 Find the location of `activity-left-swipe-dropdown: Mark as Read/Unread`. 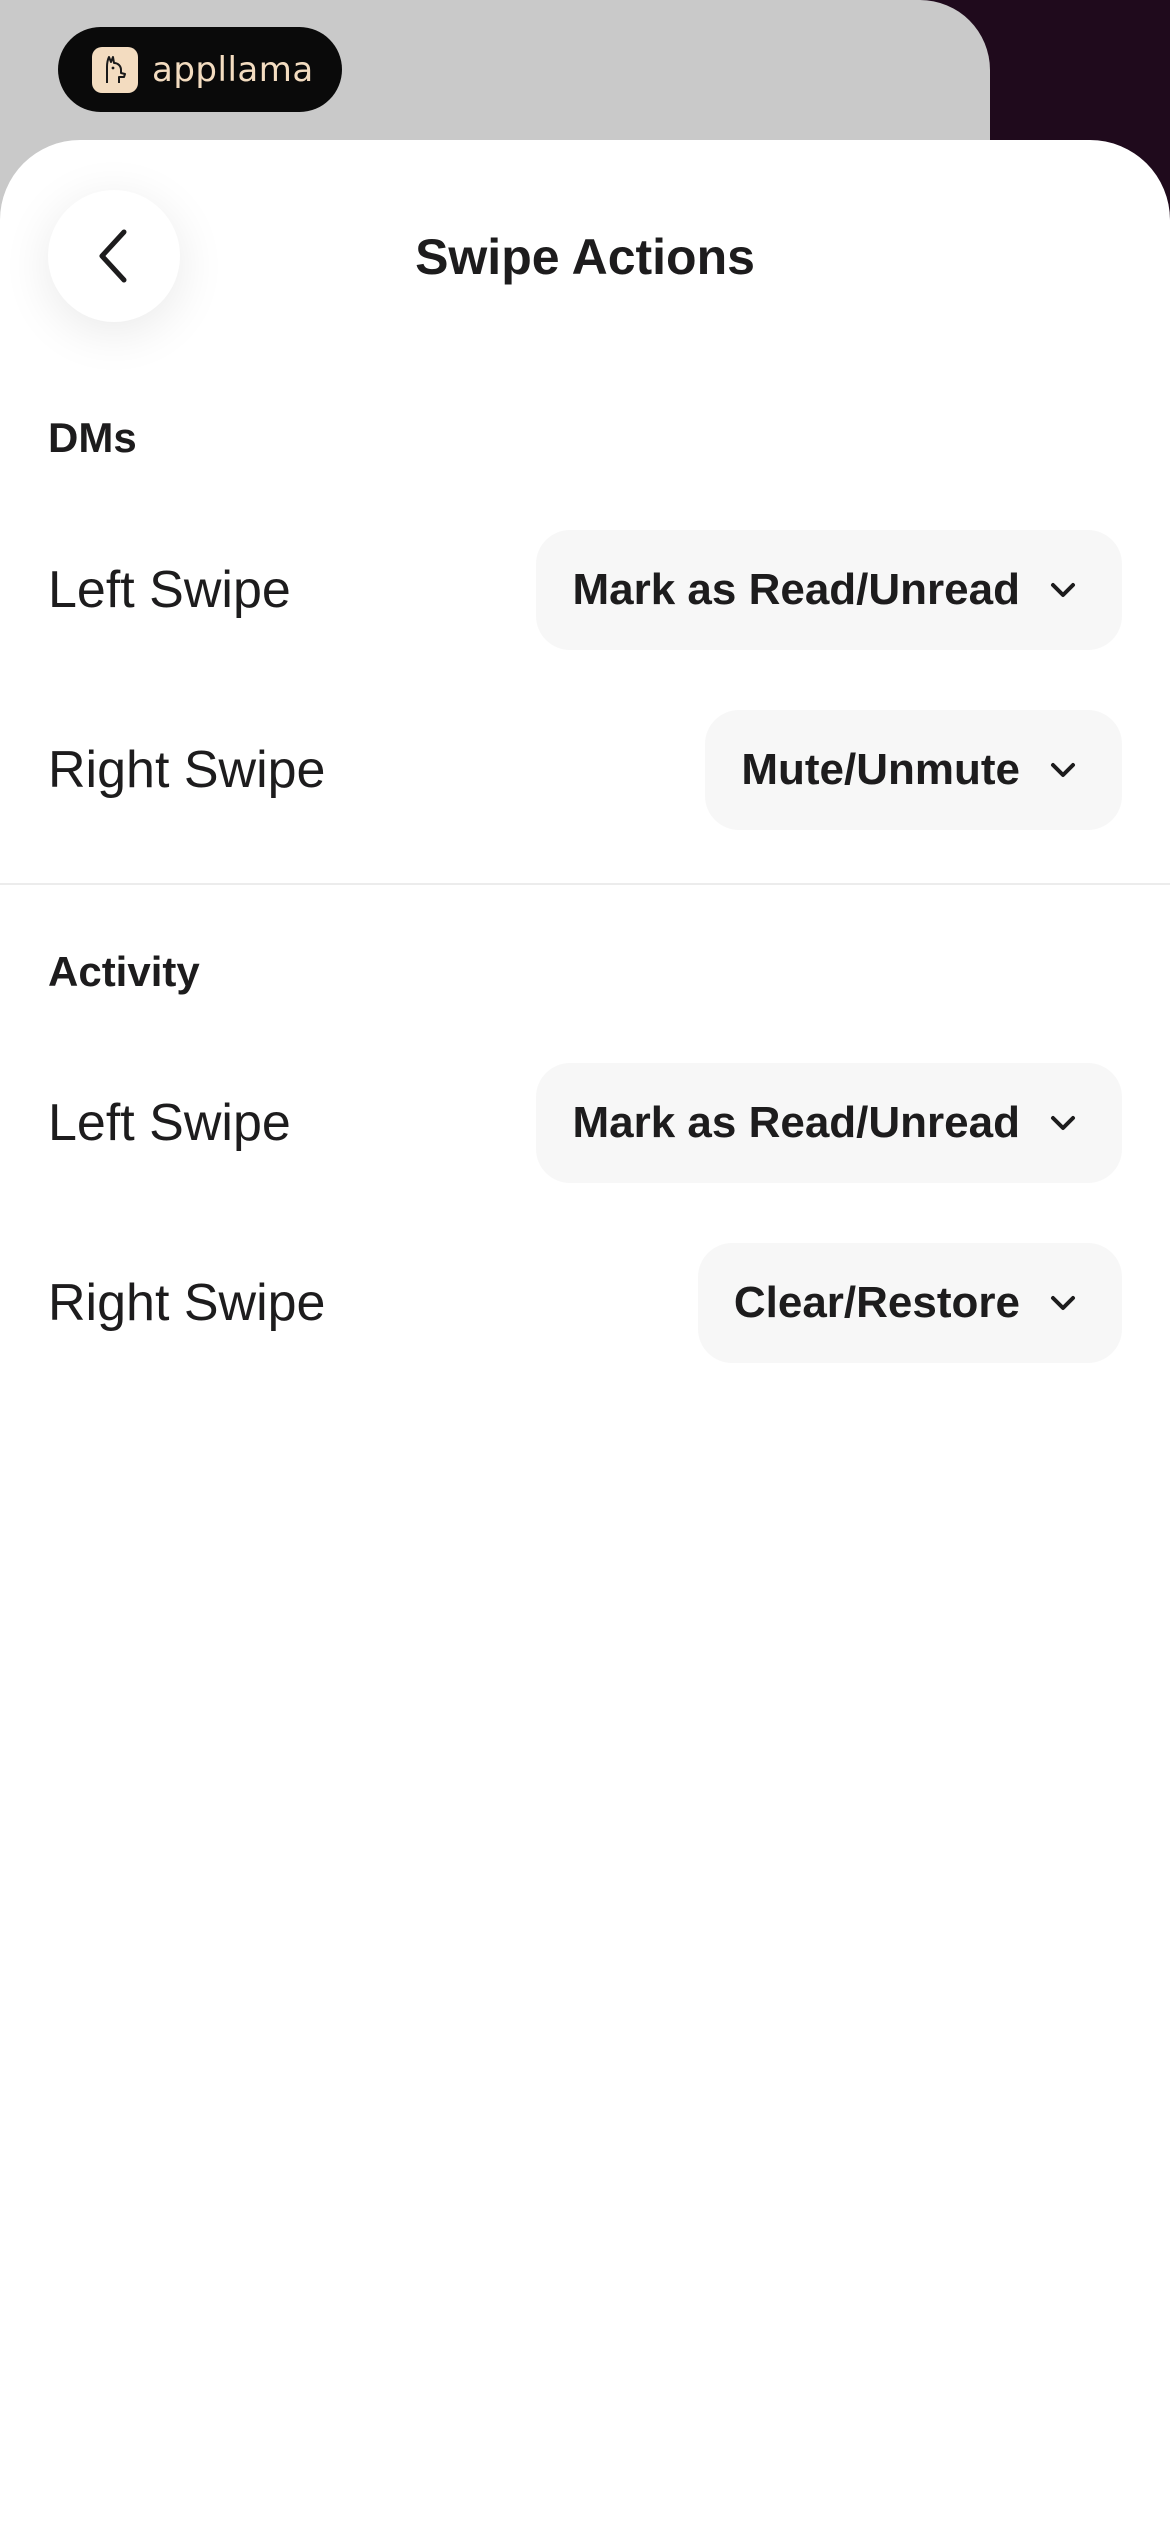

activity-left-swipe-dropdown: Mark as Read/Unread is located at coordinates (829, 1123).